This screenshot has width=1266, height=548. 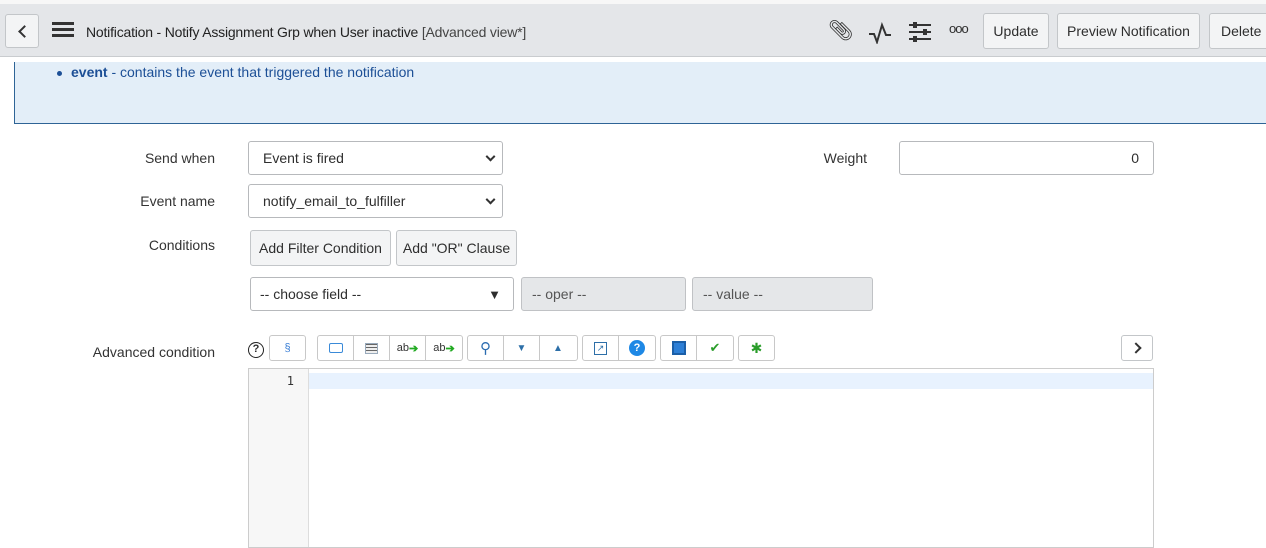 I want to click on search-icon: ⚲, so click(x=486, y=348).